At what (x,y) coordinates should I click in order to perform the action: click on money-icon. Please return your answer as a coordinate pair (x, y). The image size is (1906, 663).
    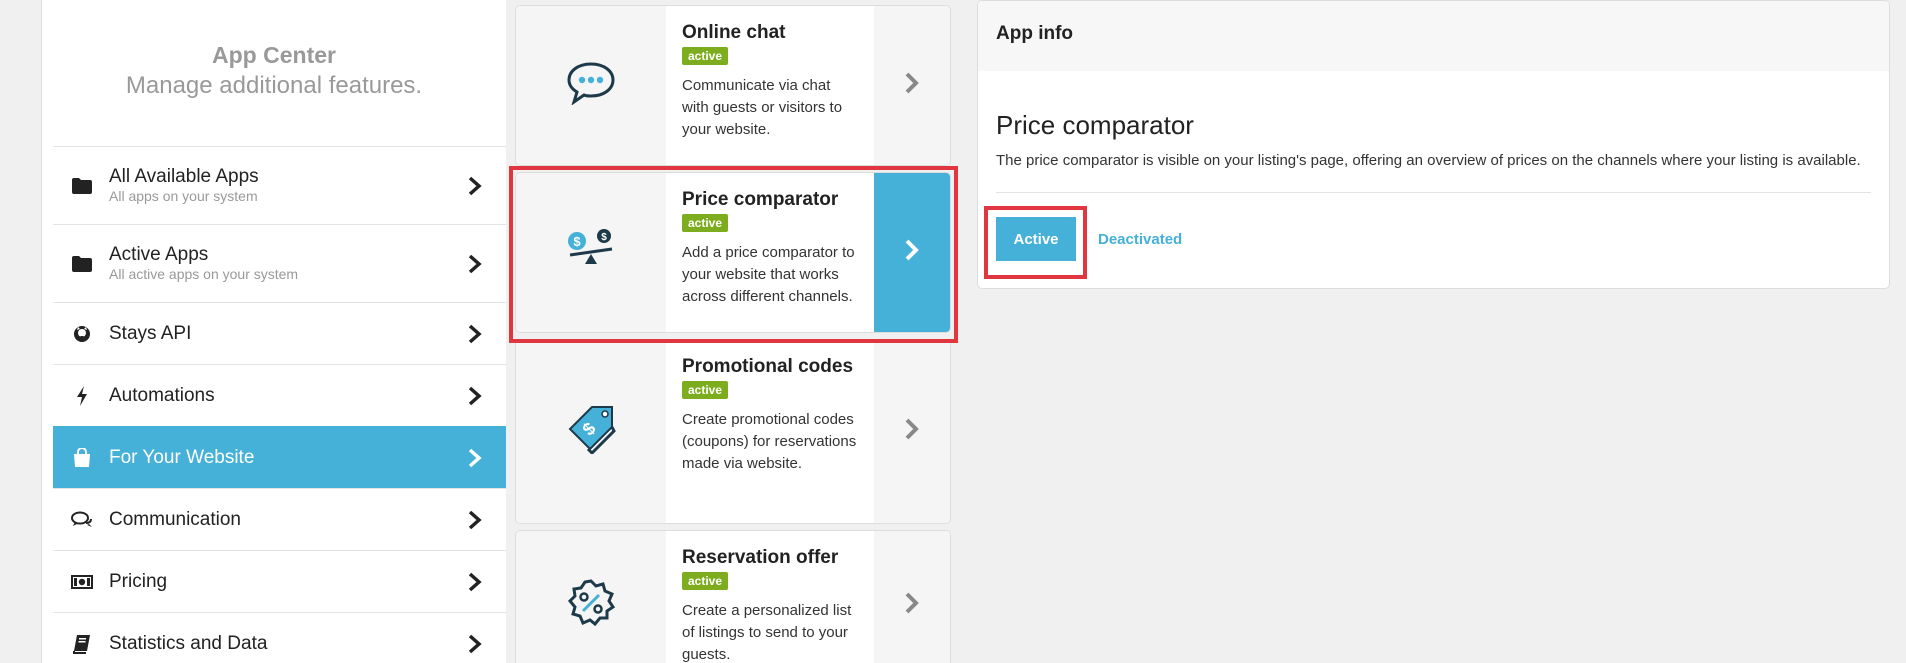
    Looking at the image, I should click on (82, 582).